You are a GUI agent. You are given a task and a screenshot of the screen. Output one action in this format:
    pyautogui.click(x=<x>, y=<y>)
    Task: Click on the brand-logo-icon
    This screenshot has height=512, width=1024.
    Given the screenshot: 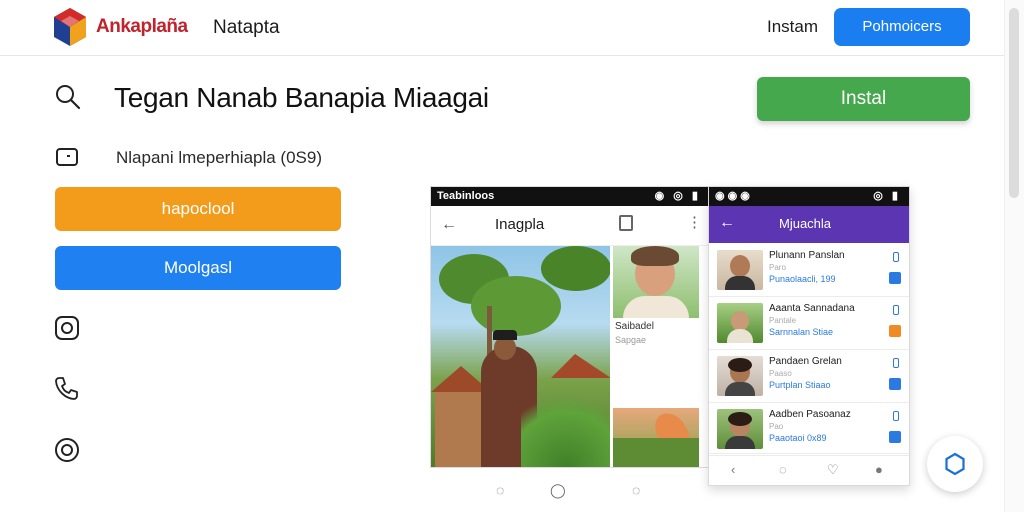 What is the action you would take?
    pyautogui.click(x=70, y=27)
    